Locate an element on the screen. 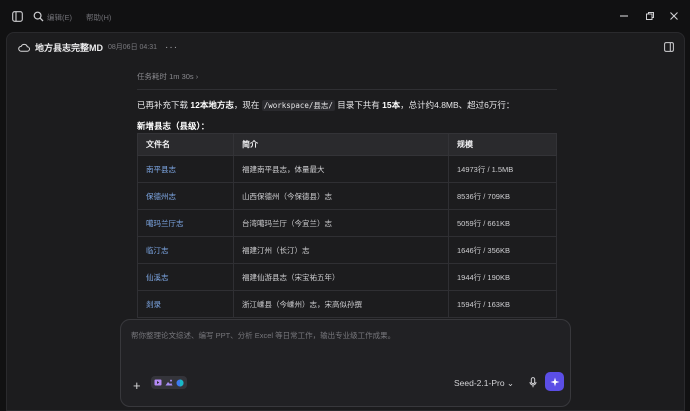  file-link: 噶玛兰厅志 is located at coordinates (185, 223).